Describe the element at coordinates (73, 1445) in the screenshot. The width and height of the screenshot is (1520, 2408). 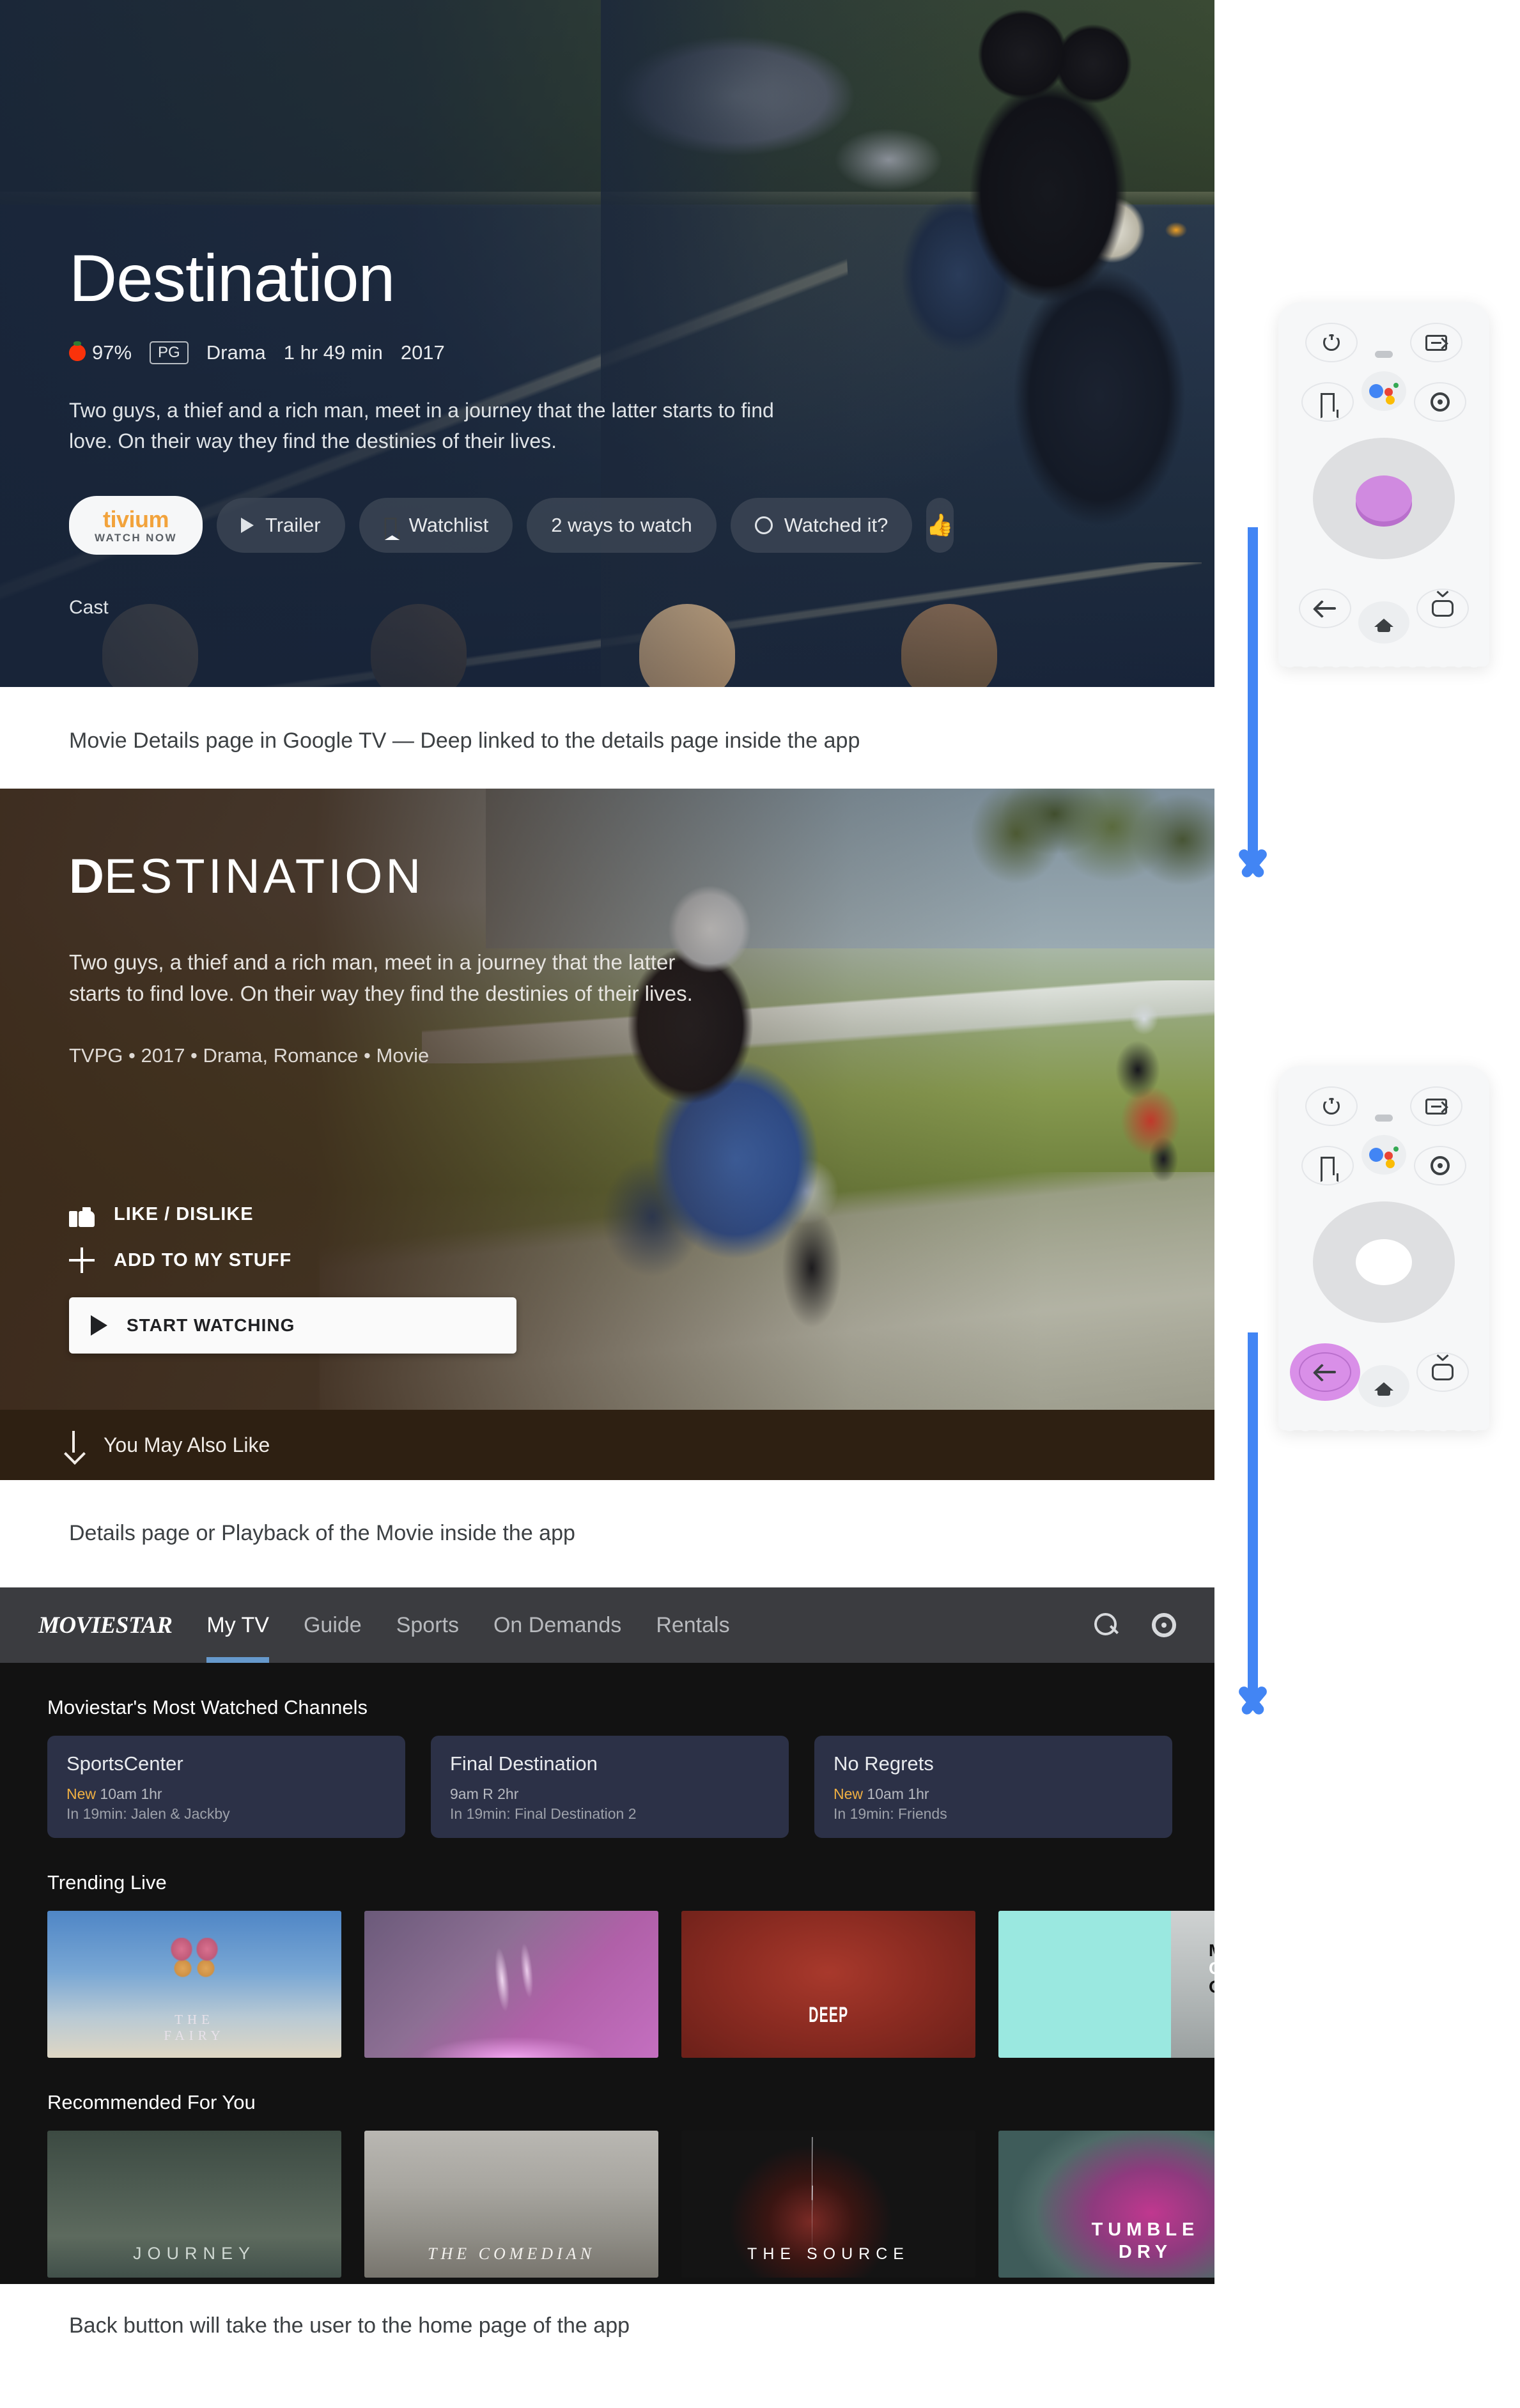
I see `arrow-down-icon` at that location.